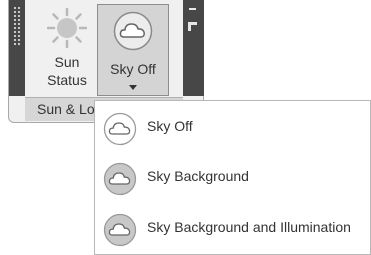  Describe the element at coordinates (67, 49) in the screenshot. I see `sun-status-button: Sun Status` at that location.